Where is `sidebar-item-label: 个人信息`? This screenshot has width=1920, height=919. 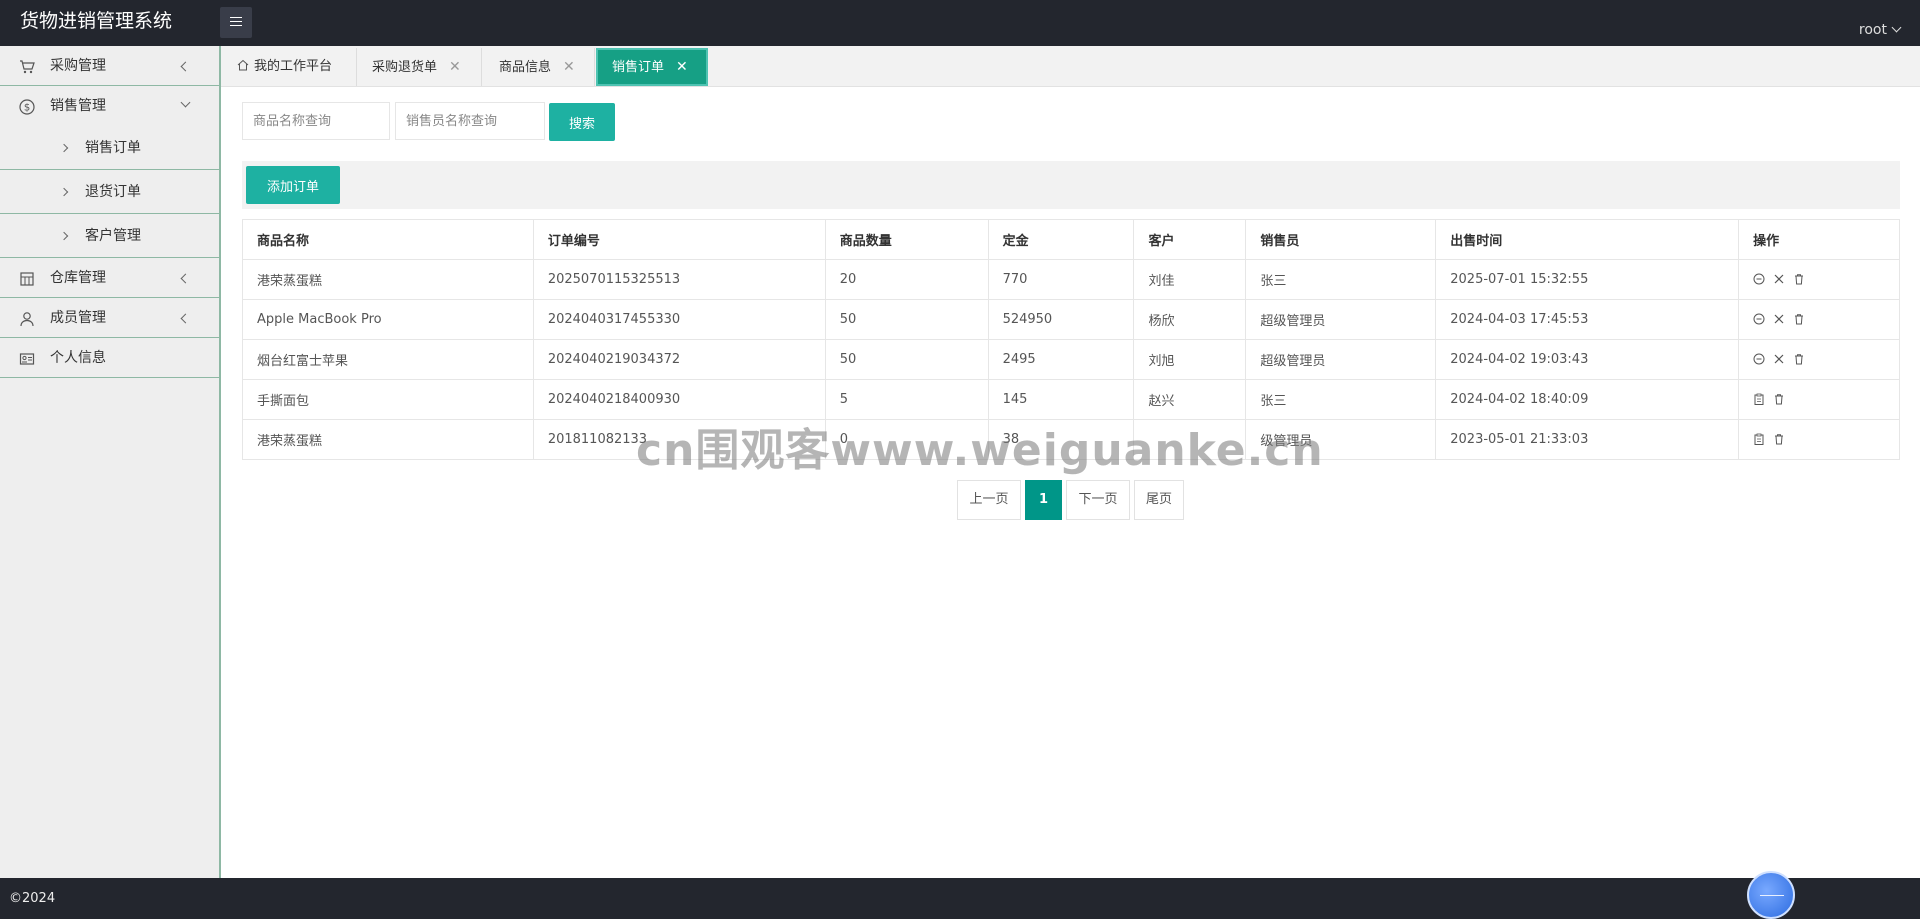
sidebar-item-label: 个人信息 is located at coordinates (78, 358).